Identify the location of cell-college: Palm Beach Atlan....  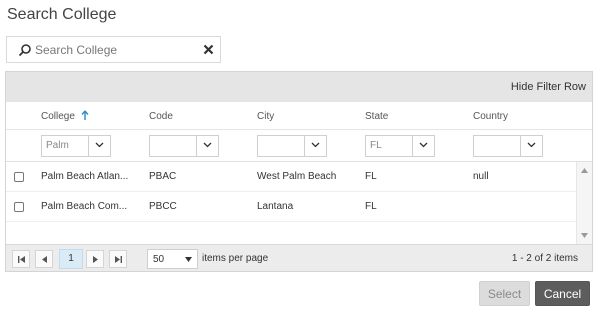
(85, 176).